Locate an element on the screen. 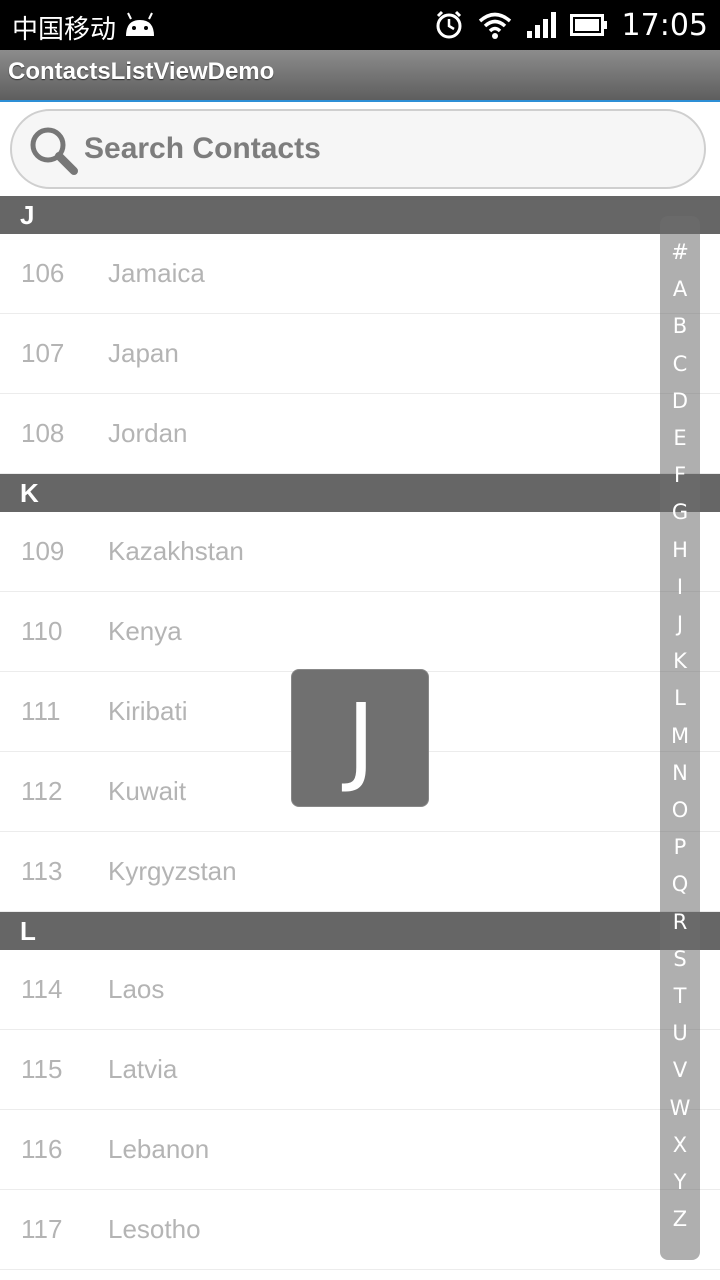  index-letter: Y is located at coordinates (680, 1182).